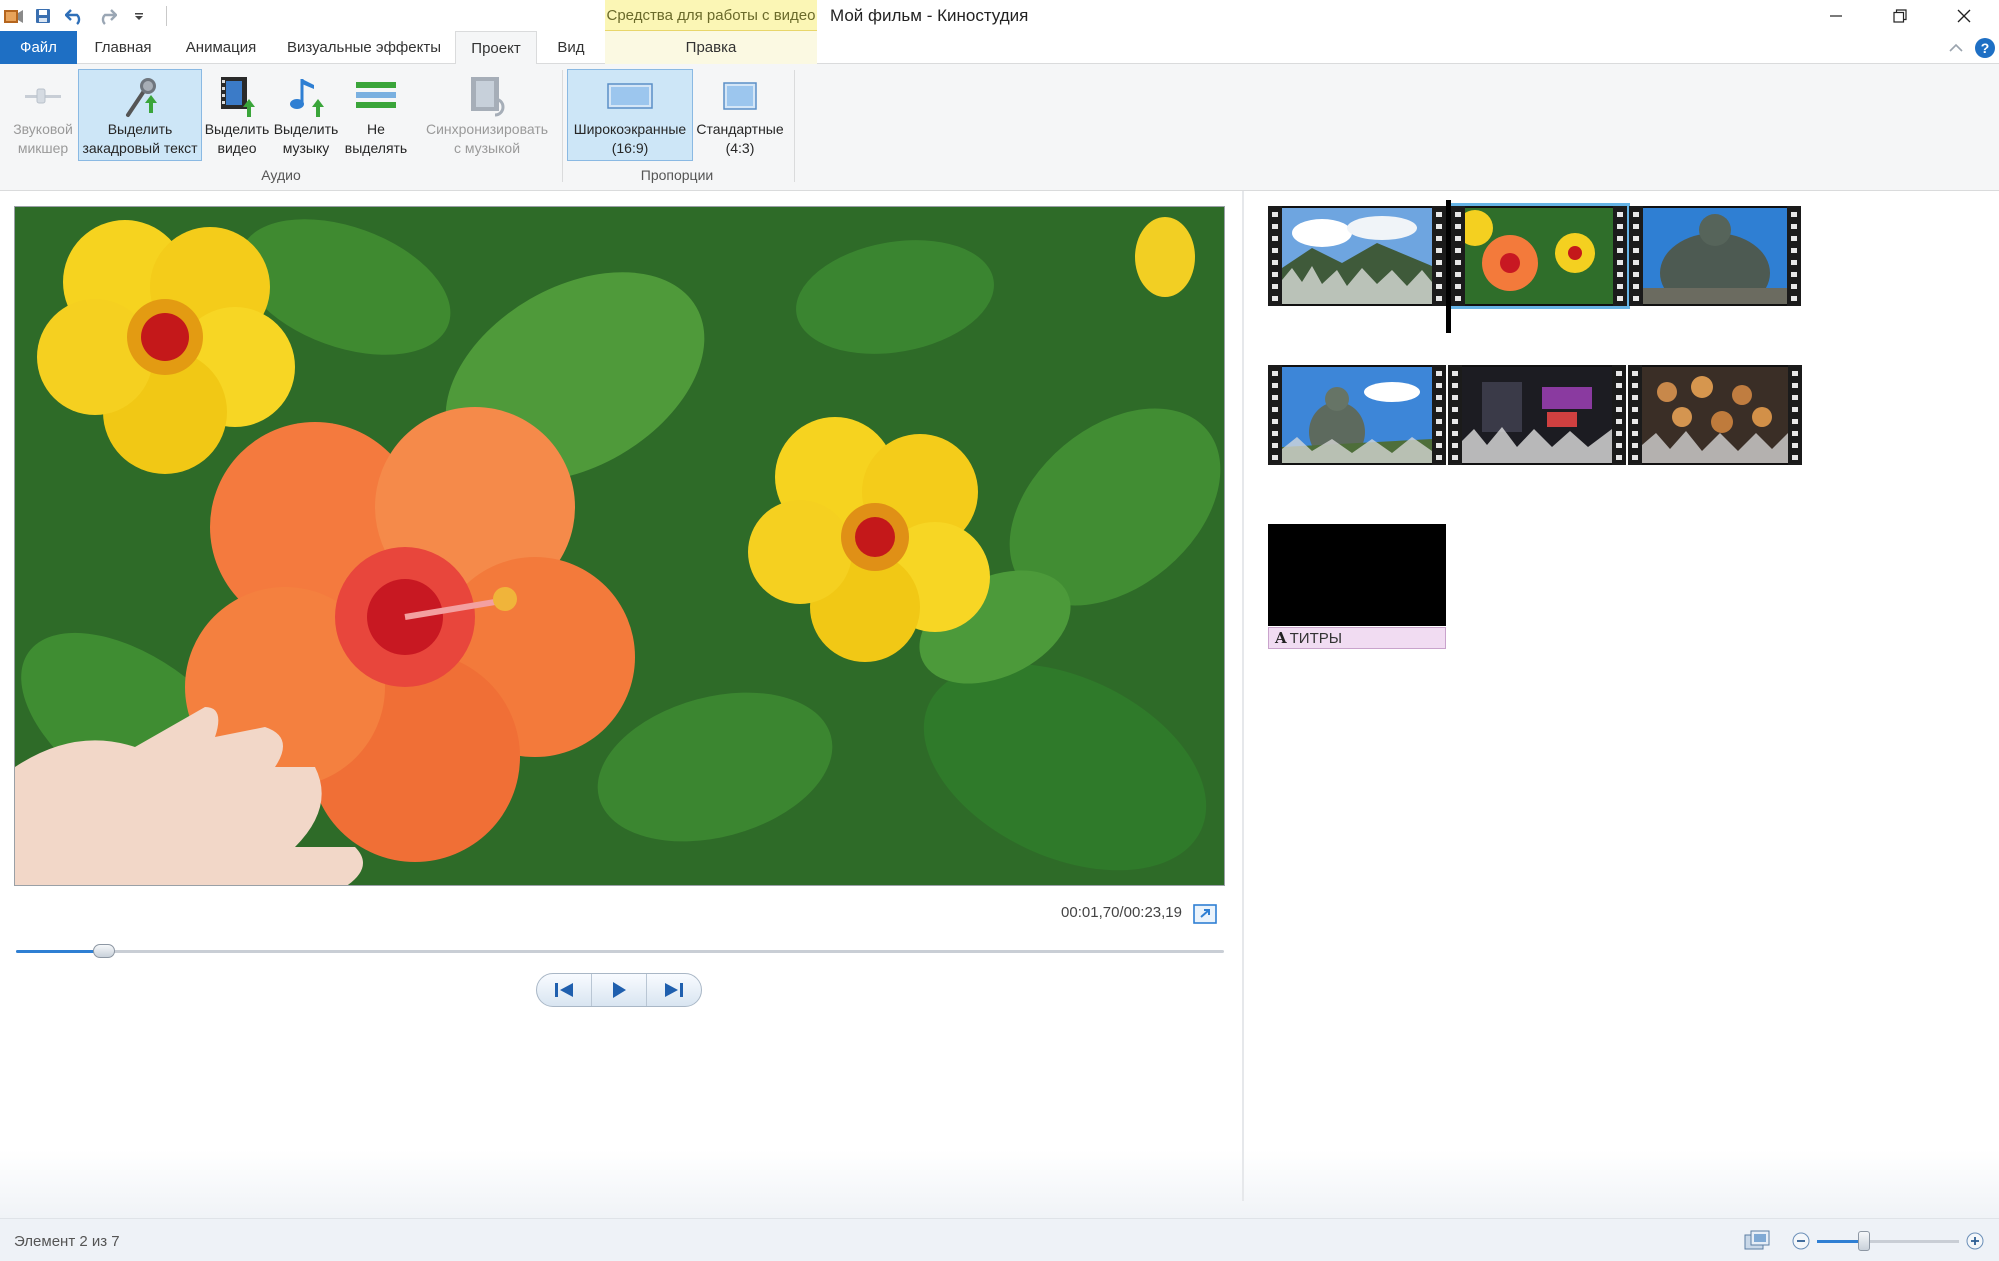 The image size is (1999, 1261). Describe the element at coordinates (740, 115) in the screenshot. I see `standard-button: Стандартные (4:3)` at that location.